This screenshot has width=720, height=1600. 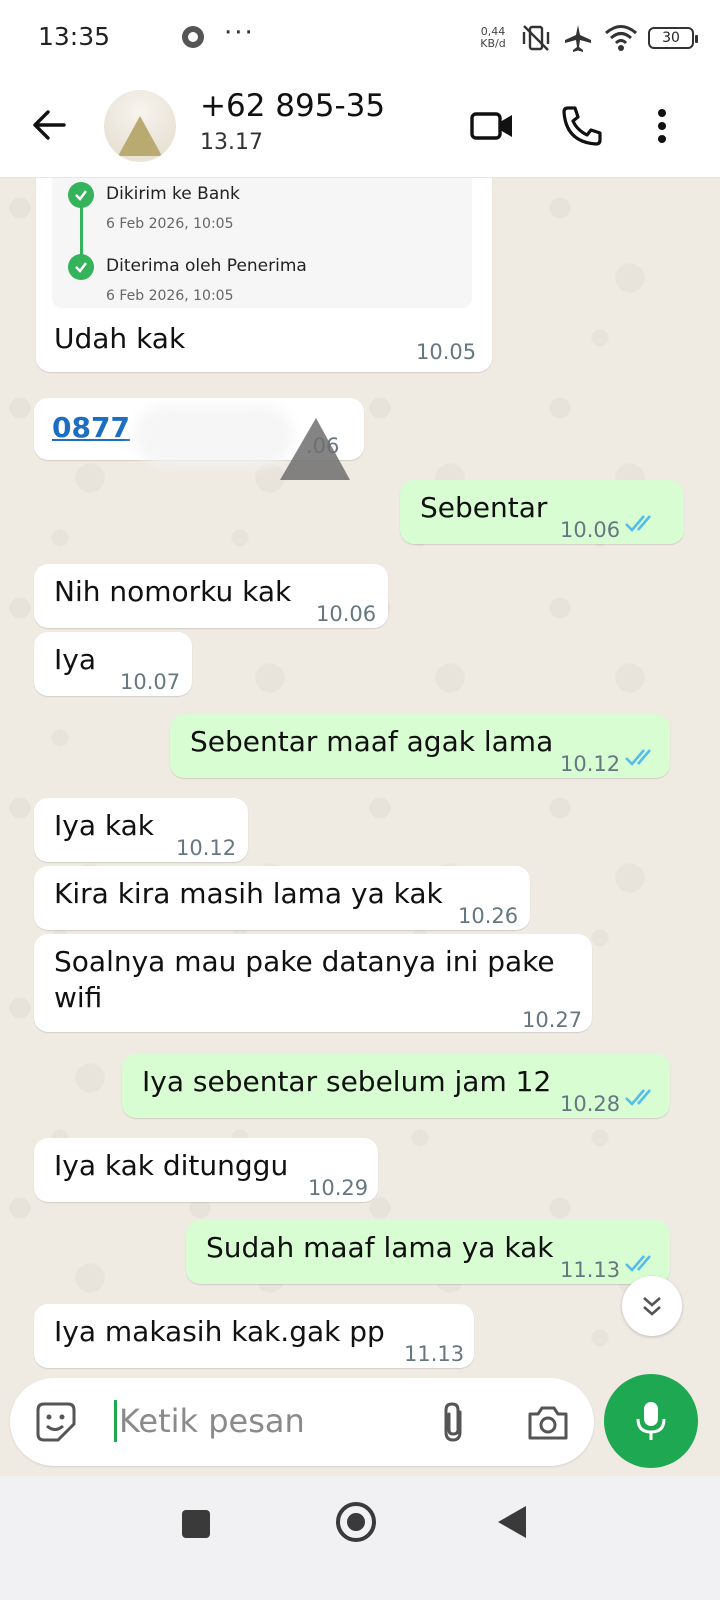 I want to click on message-text: Soalnya mau pake datanya ini pake, so click(x=304, y=961).